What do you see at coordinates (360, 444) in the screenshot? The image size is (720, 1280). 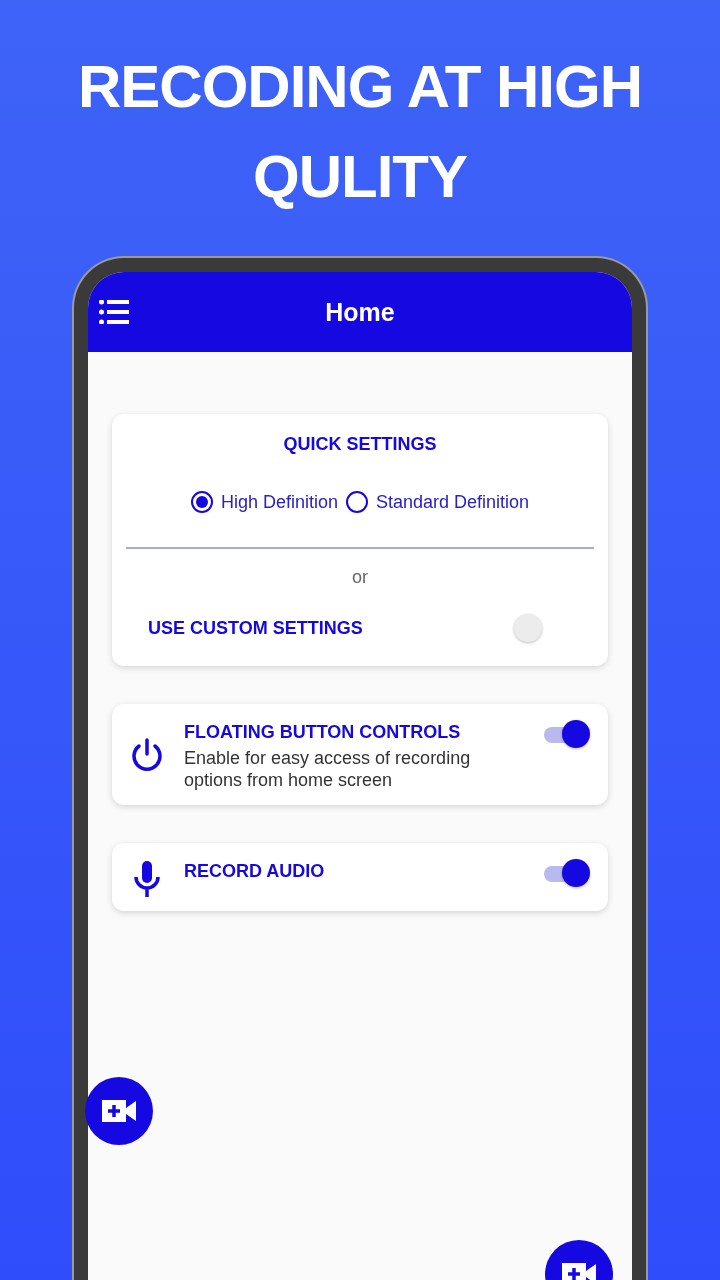 I see `card-title: QUICK SETTINGS` at bounding box center [360, 444].